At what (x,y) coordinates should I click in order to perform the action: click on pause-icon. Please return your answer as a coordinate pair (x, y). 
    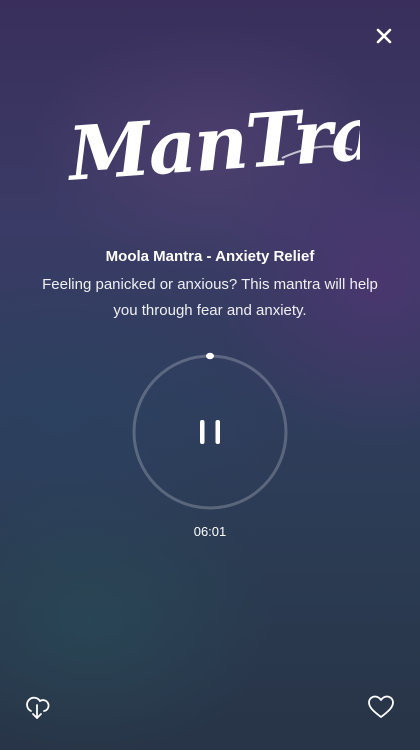
    Looking at the image, I should click on (210, 432).